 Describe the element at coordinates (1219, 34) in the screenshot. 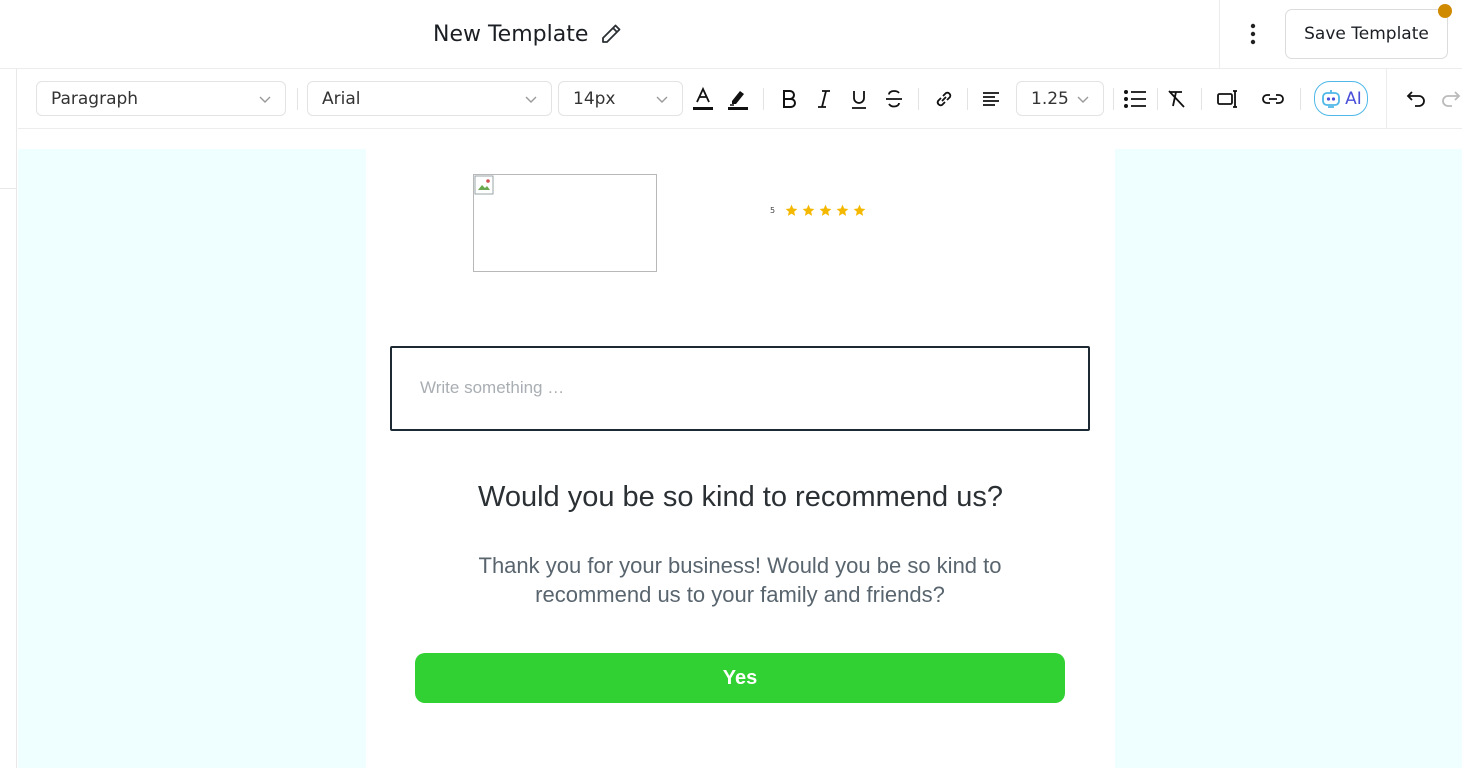

I see `header-divider` at that location.